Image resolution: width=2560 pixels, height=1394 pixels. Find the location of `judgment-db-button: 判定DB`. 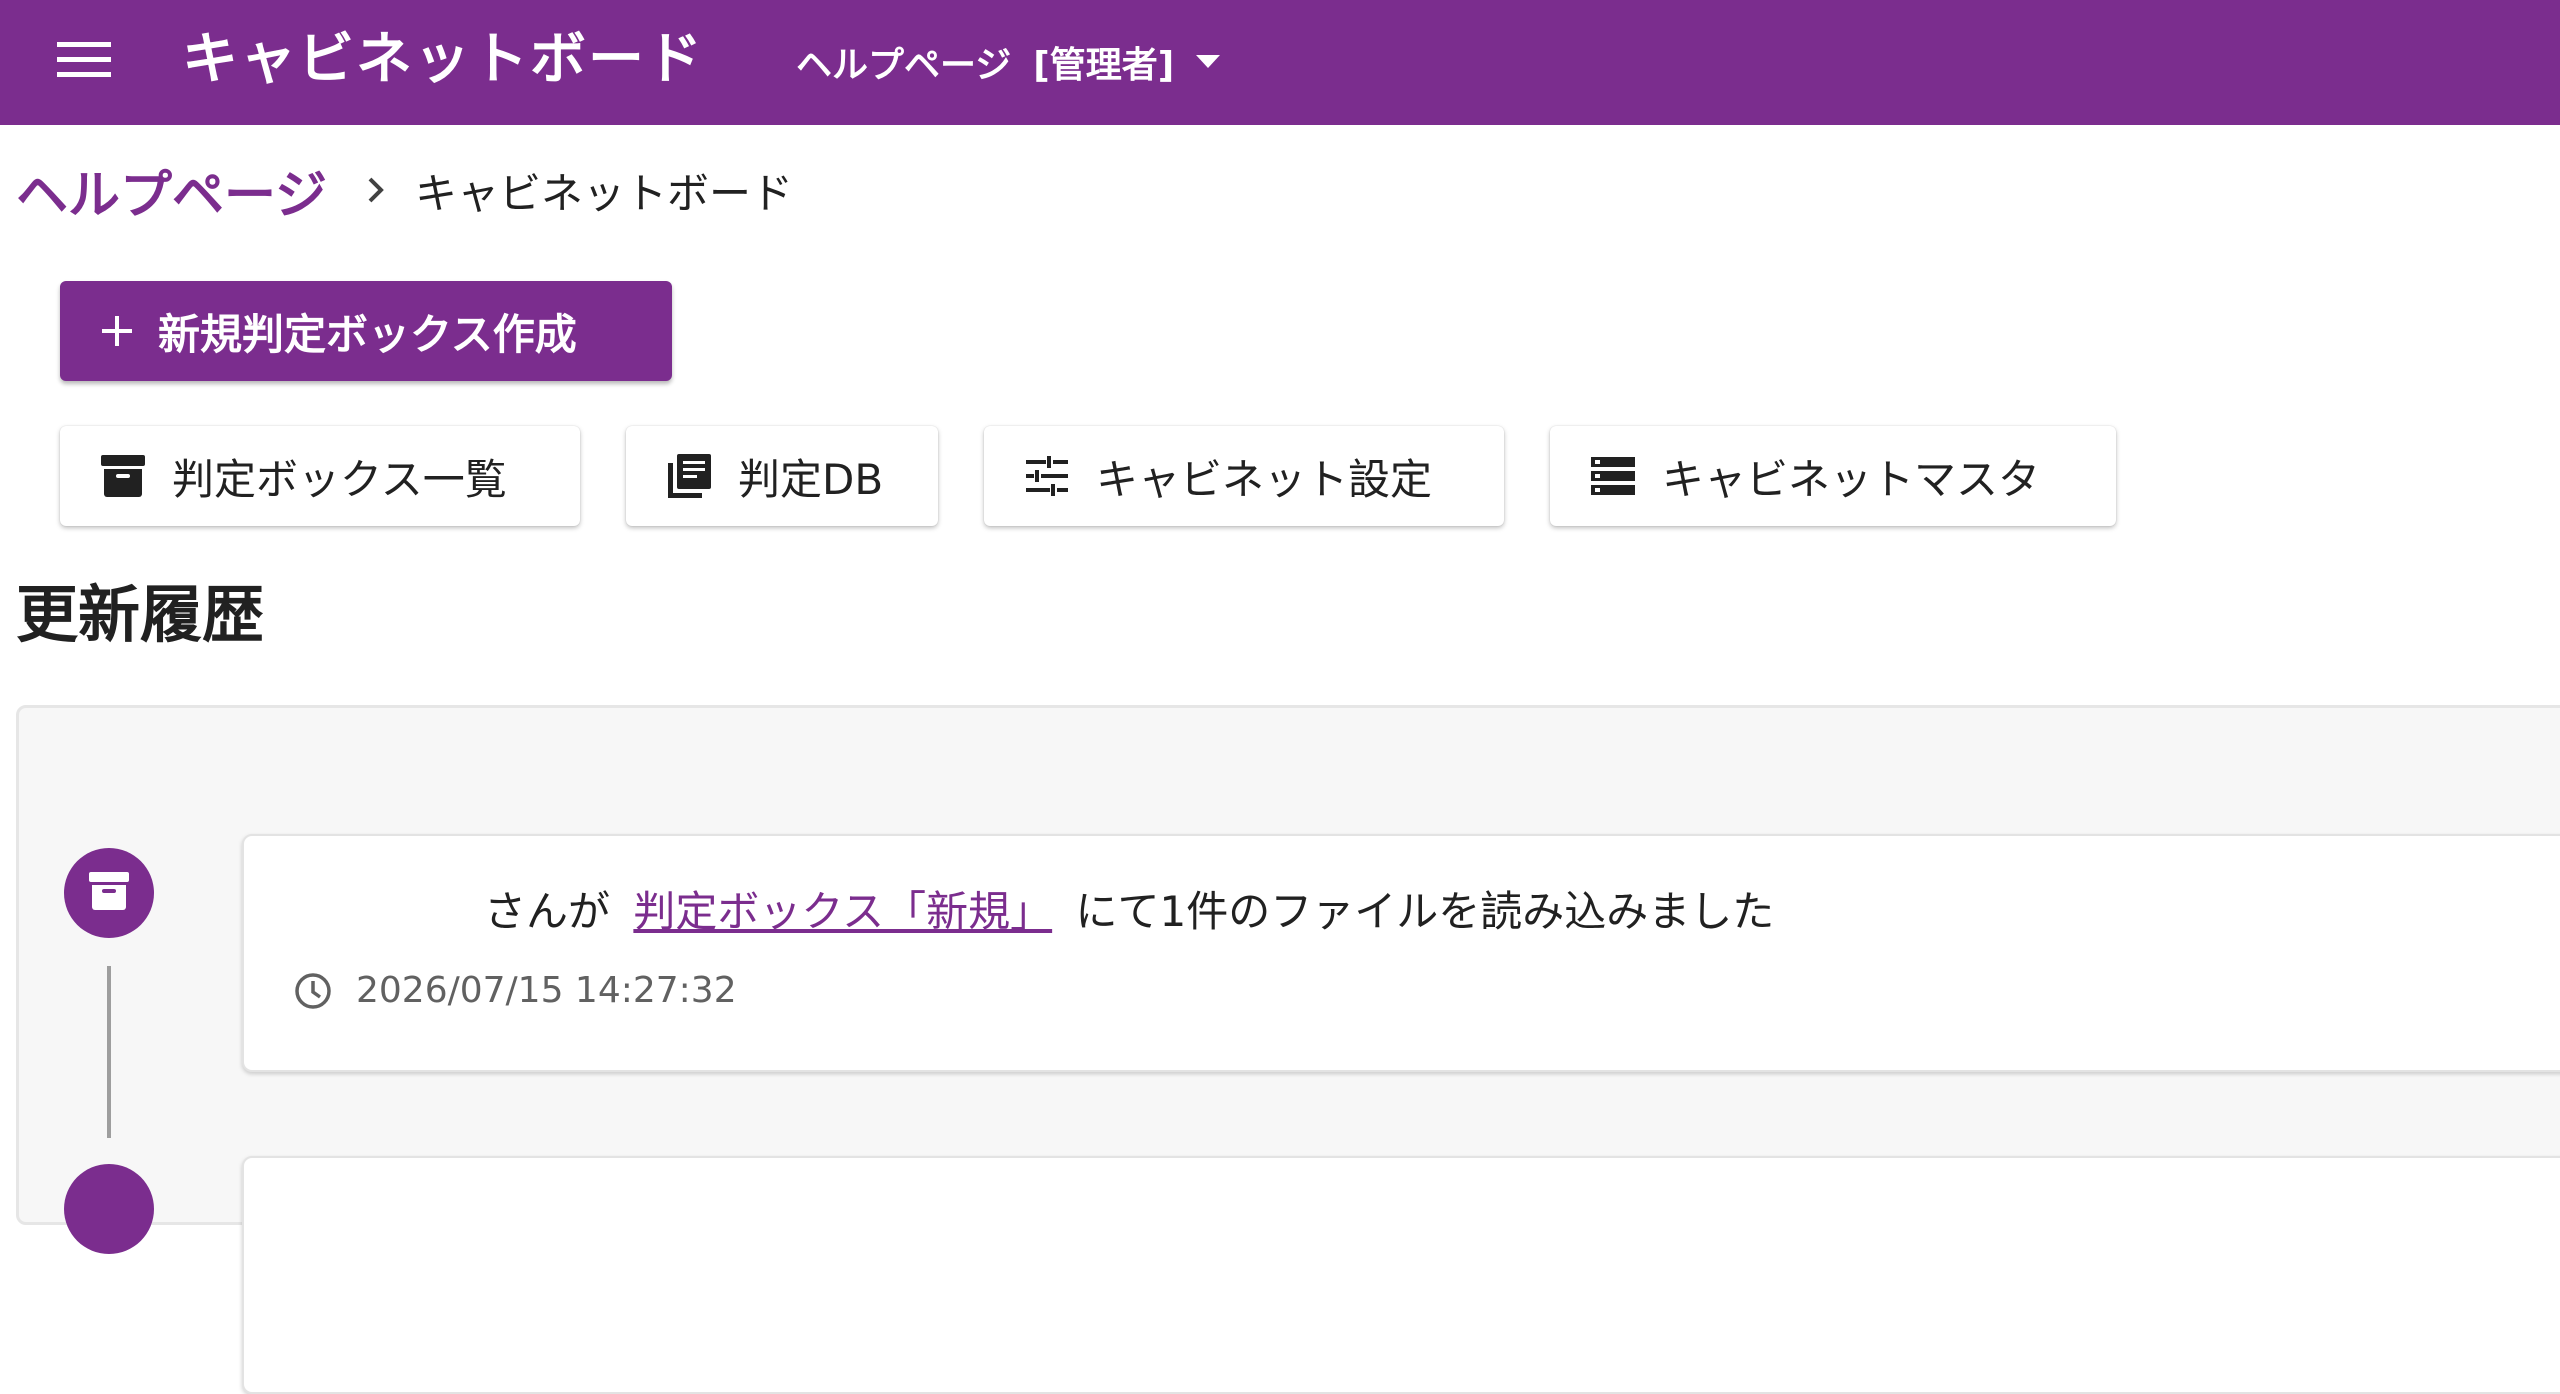

judgment-db-button: 判定DB is located at coordinates (782, 476).